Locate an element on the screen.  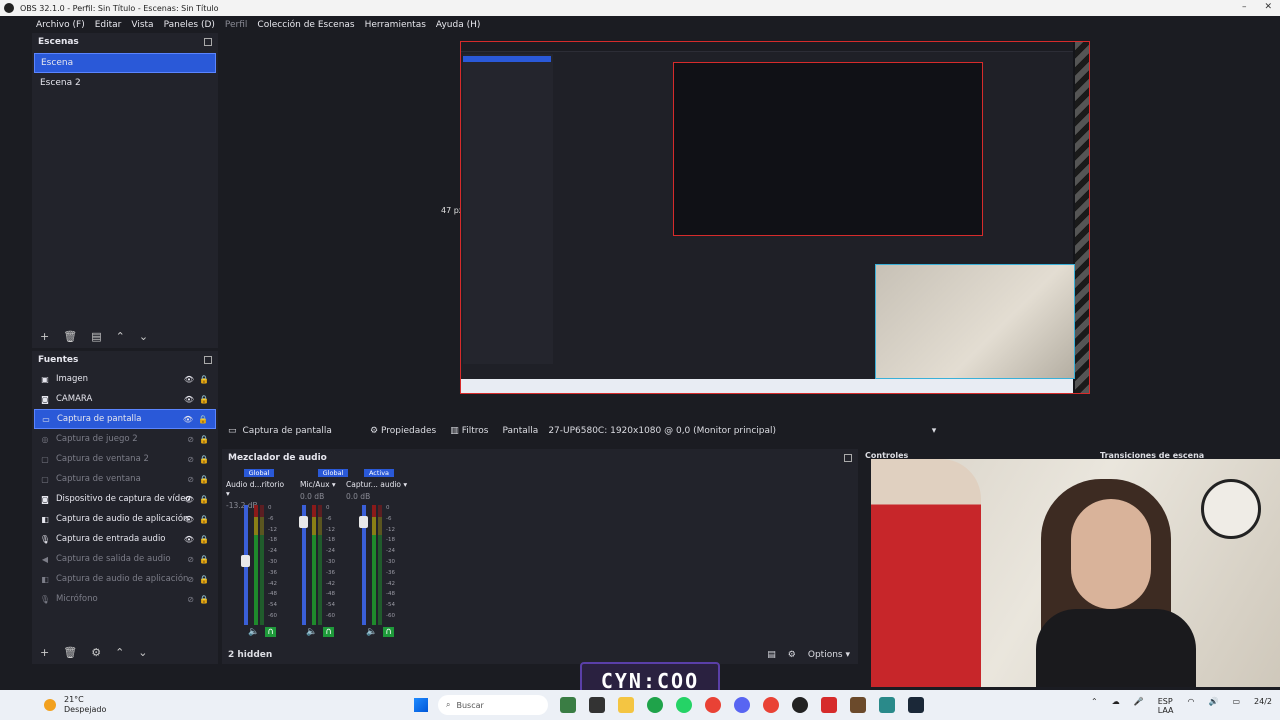
menu-archivo: Archivo (F) is located at coordinates (60, 25).